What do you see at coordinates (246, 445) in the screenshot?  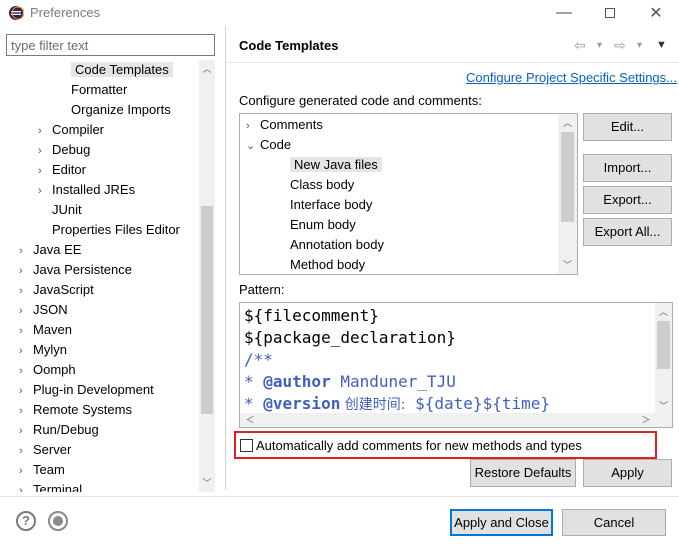 I see `auto-comments-checkbox` at bounding box center [246, 445].